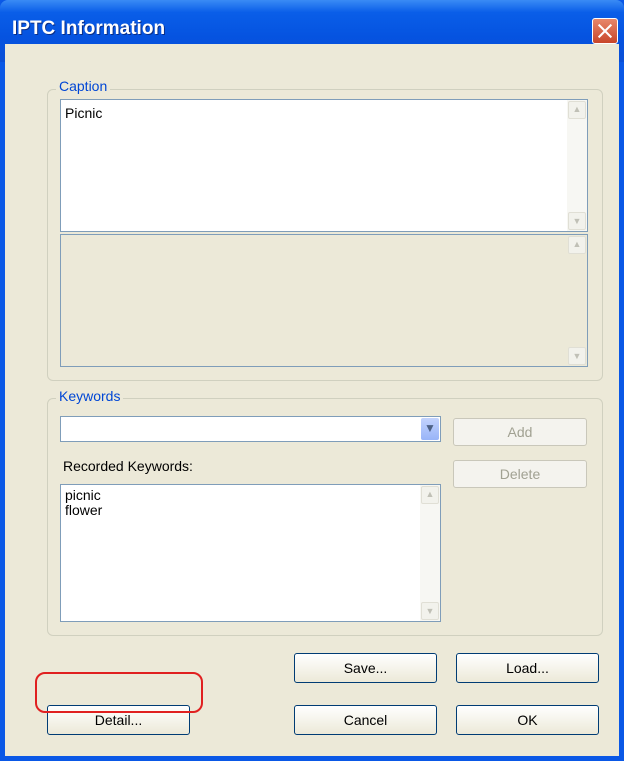 This screenshot has width=624, height=761. What do you see at coordinates (119, 692) in the screenshot?
I see `detail-button-highlight` at bounding box center [119, 692].